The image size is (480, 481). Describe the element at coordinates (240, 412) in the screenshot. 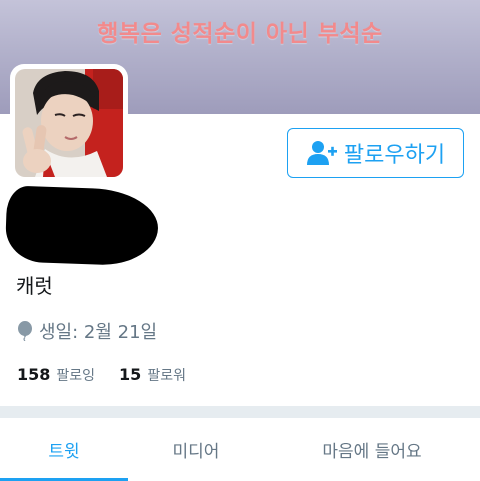

I see `section-divider` at that location.